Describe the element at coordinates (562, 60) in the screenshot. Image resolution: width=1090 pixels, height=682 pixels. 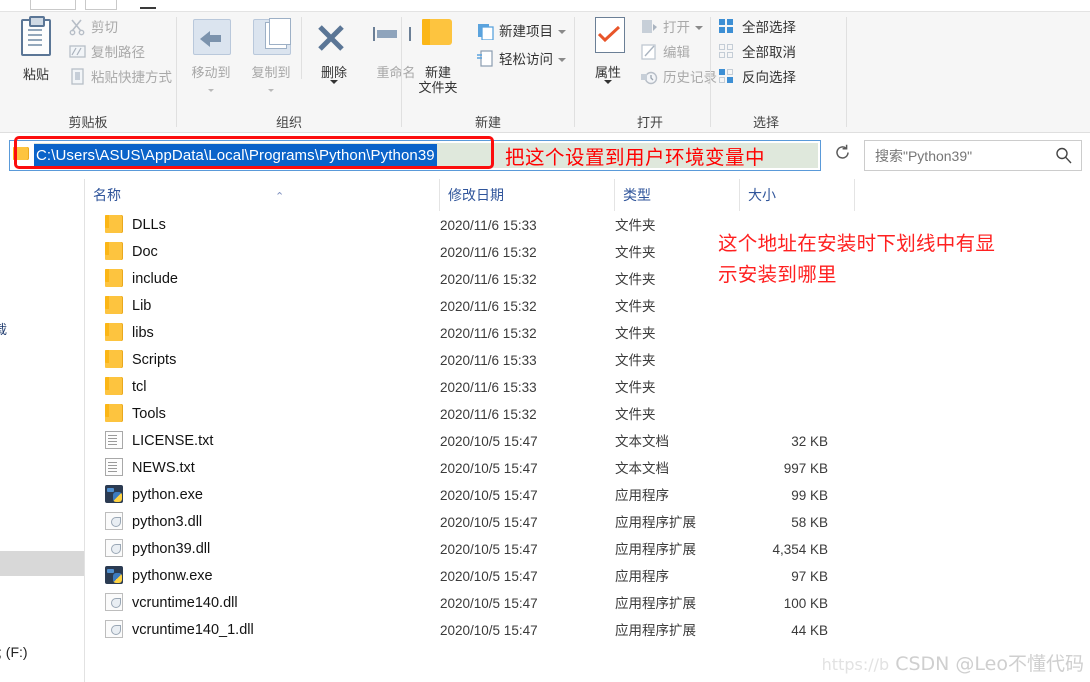
I see `easy-access-caret-icon` at that location.